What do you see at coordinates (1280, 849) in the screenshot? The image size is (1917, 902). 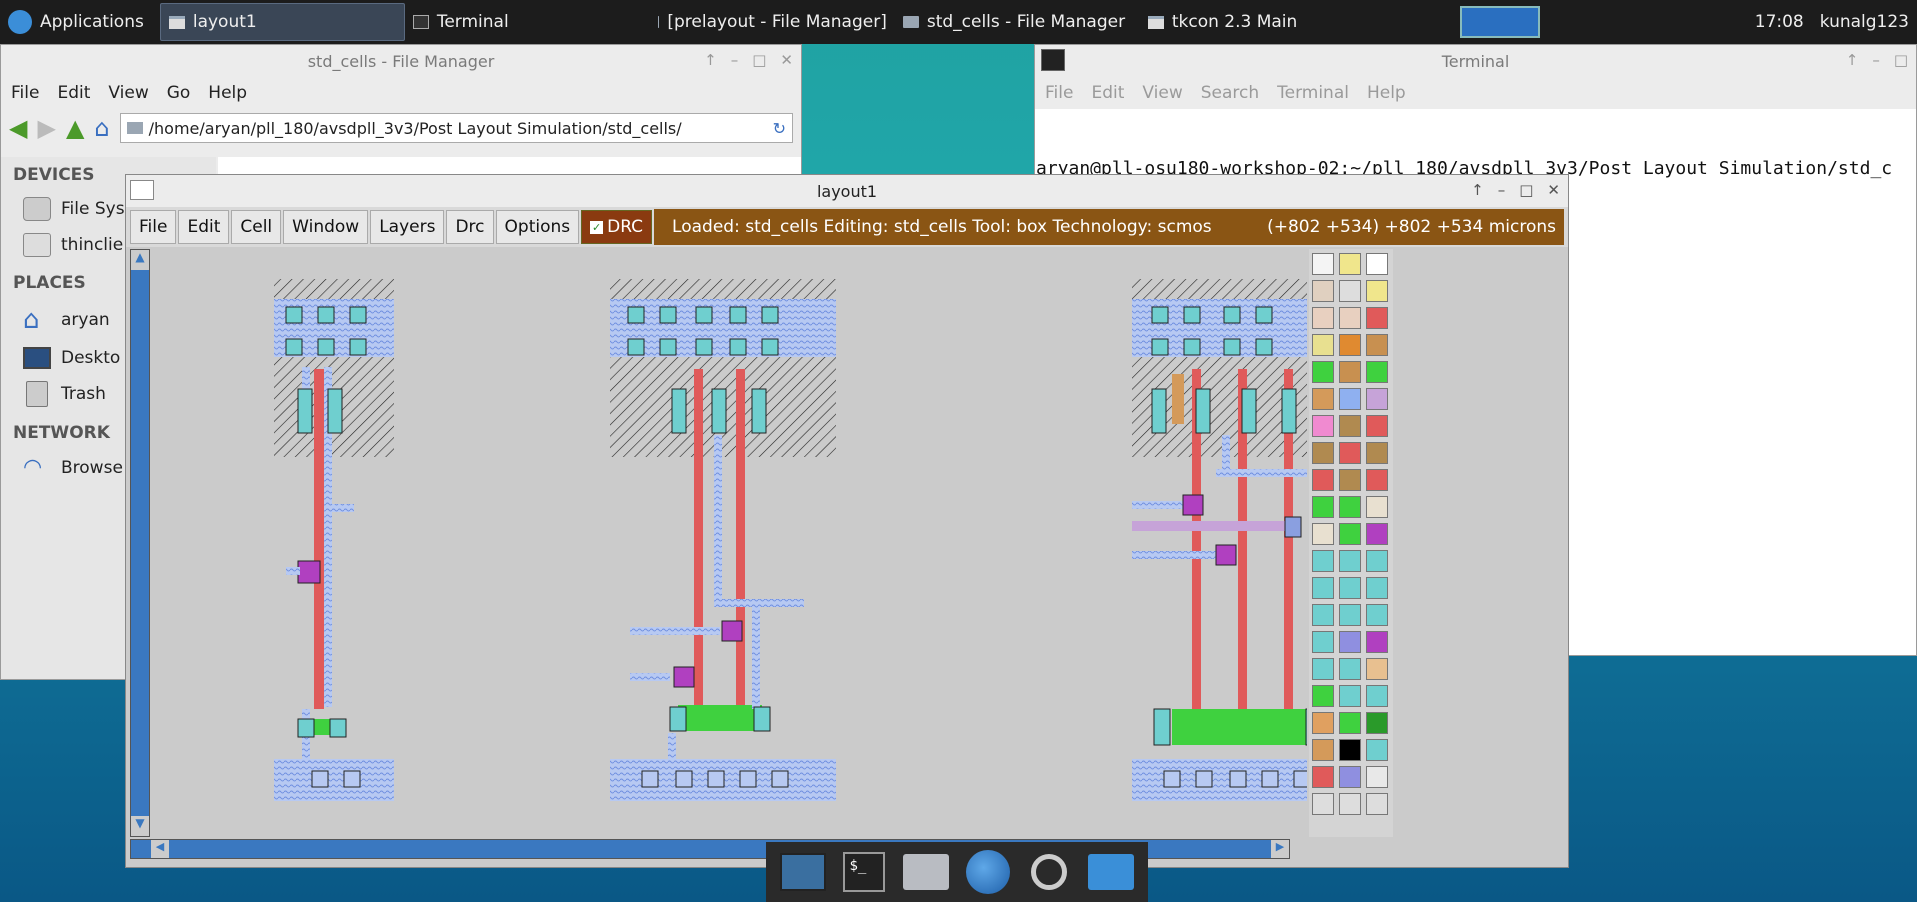 I see `scroll-right-arrow-icon: ▶` at bounding box center [1280, 849].